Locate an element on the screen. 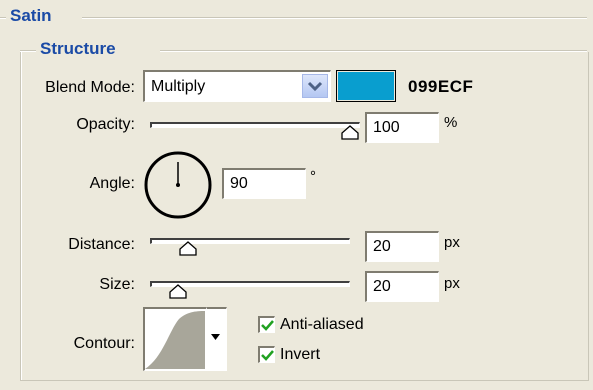 The image size is (593, 390). opacity-unit: % is located at coordinates (451, 122).